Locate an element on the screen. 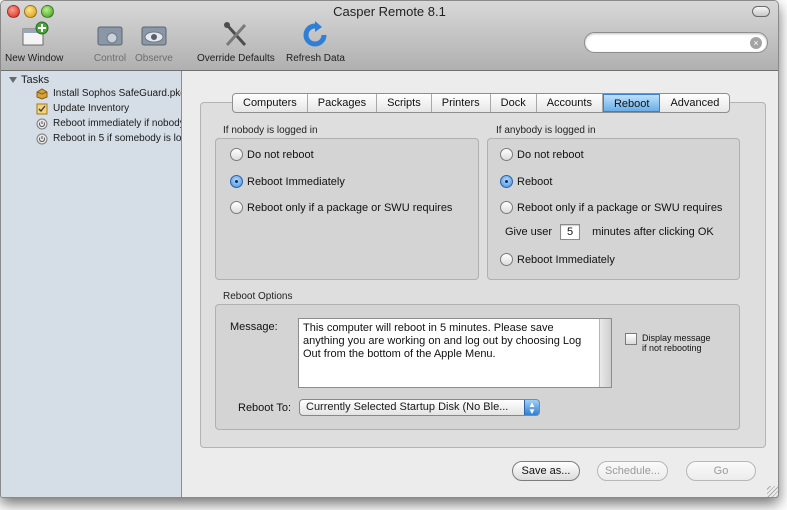 Image resolution: width=787 pixels, height=510 pixels. message-scrollbar is located at coordinates (605, 353).